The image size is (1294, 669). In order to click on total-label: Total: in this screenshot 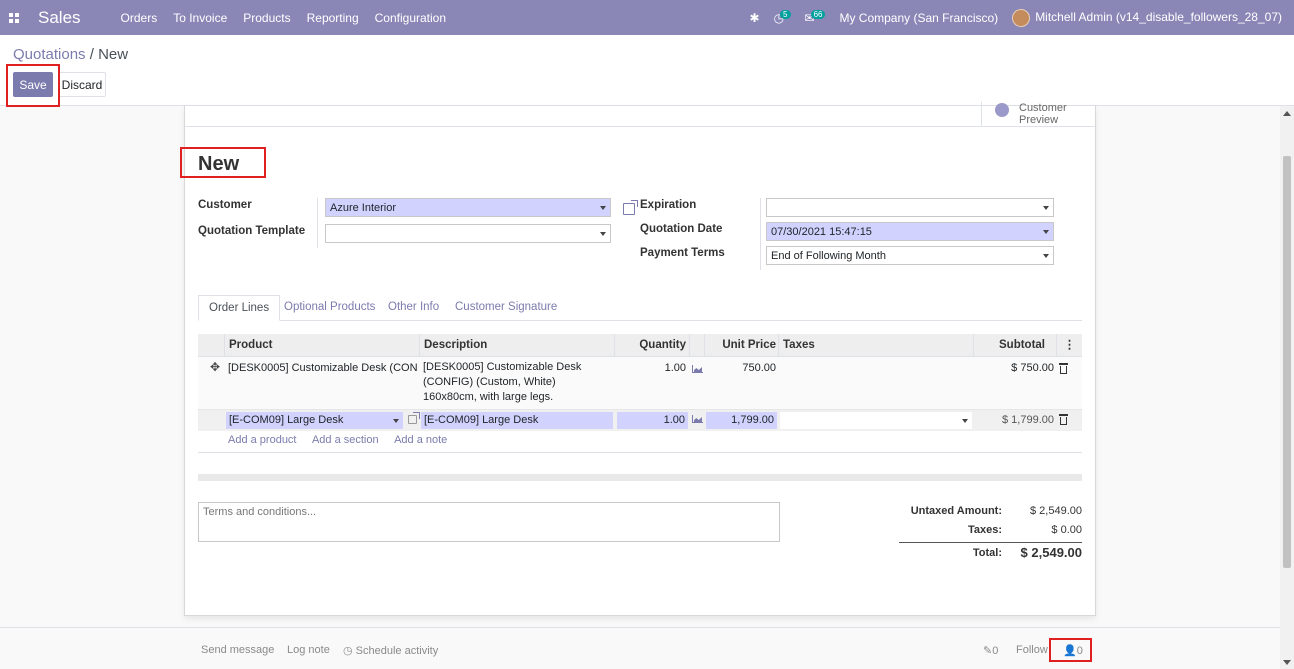, I will do `click(987, 553)`.